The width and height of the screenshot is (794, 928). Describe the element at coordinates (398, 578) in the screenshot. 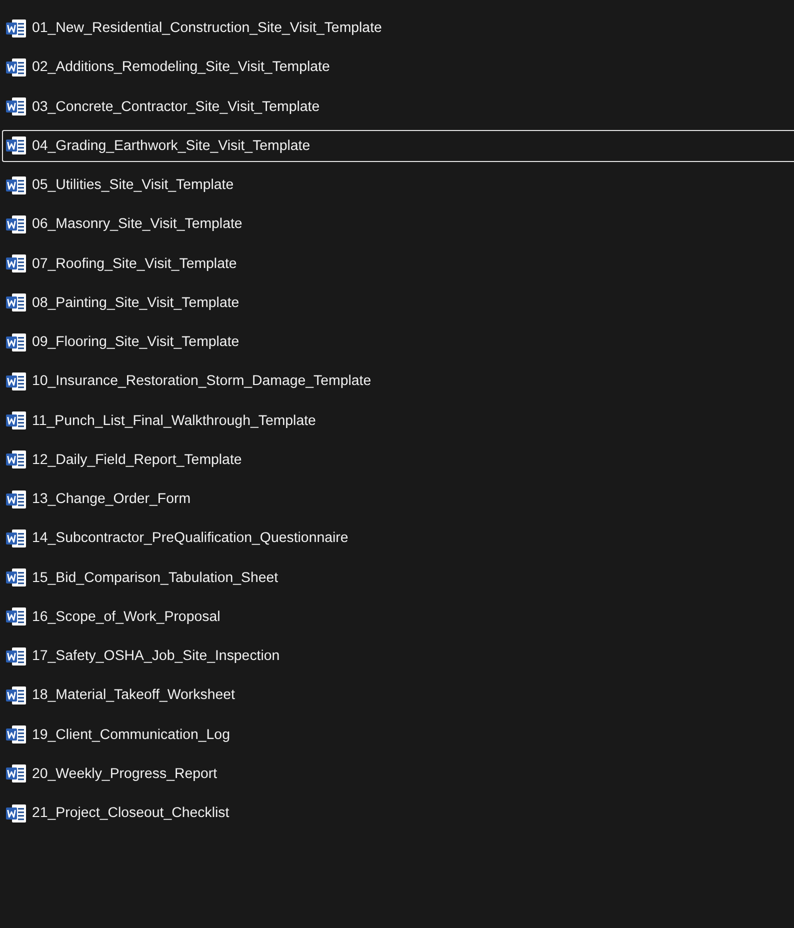

I see `file-item: 15_Bid_Comparison_Tabulation_Sheet` at that location.